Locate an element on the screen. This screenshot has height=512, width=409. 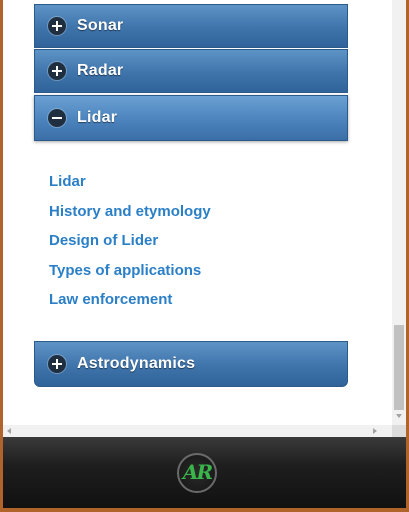
scroll-down-arrow-icon is located at coordinates (399, 416).